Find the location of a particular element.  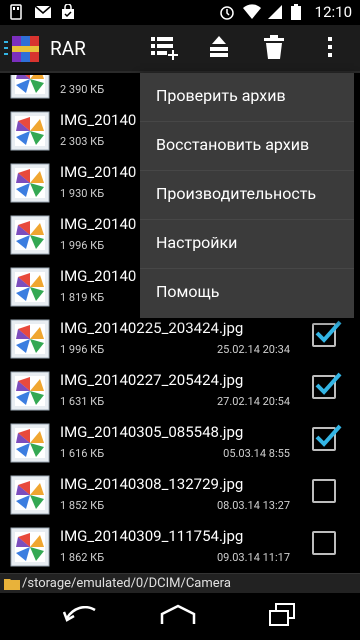

overflow-menu-button is located at coordinates (330, 49).